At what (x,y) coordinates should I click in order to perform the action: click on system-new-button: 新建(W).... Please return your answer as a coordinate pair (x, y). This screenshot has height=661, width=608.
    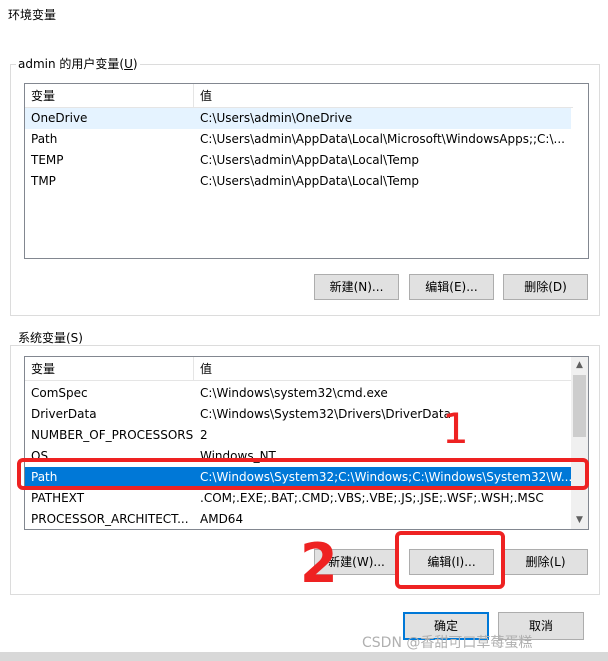
    Looking at the image, I should click on (356, 562).